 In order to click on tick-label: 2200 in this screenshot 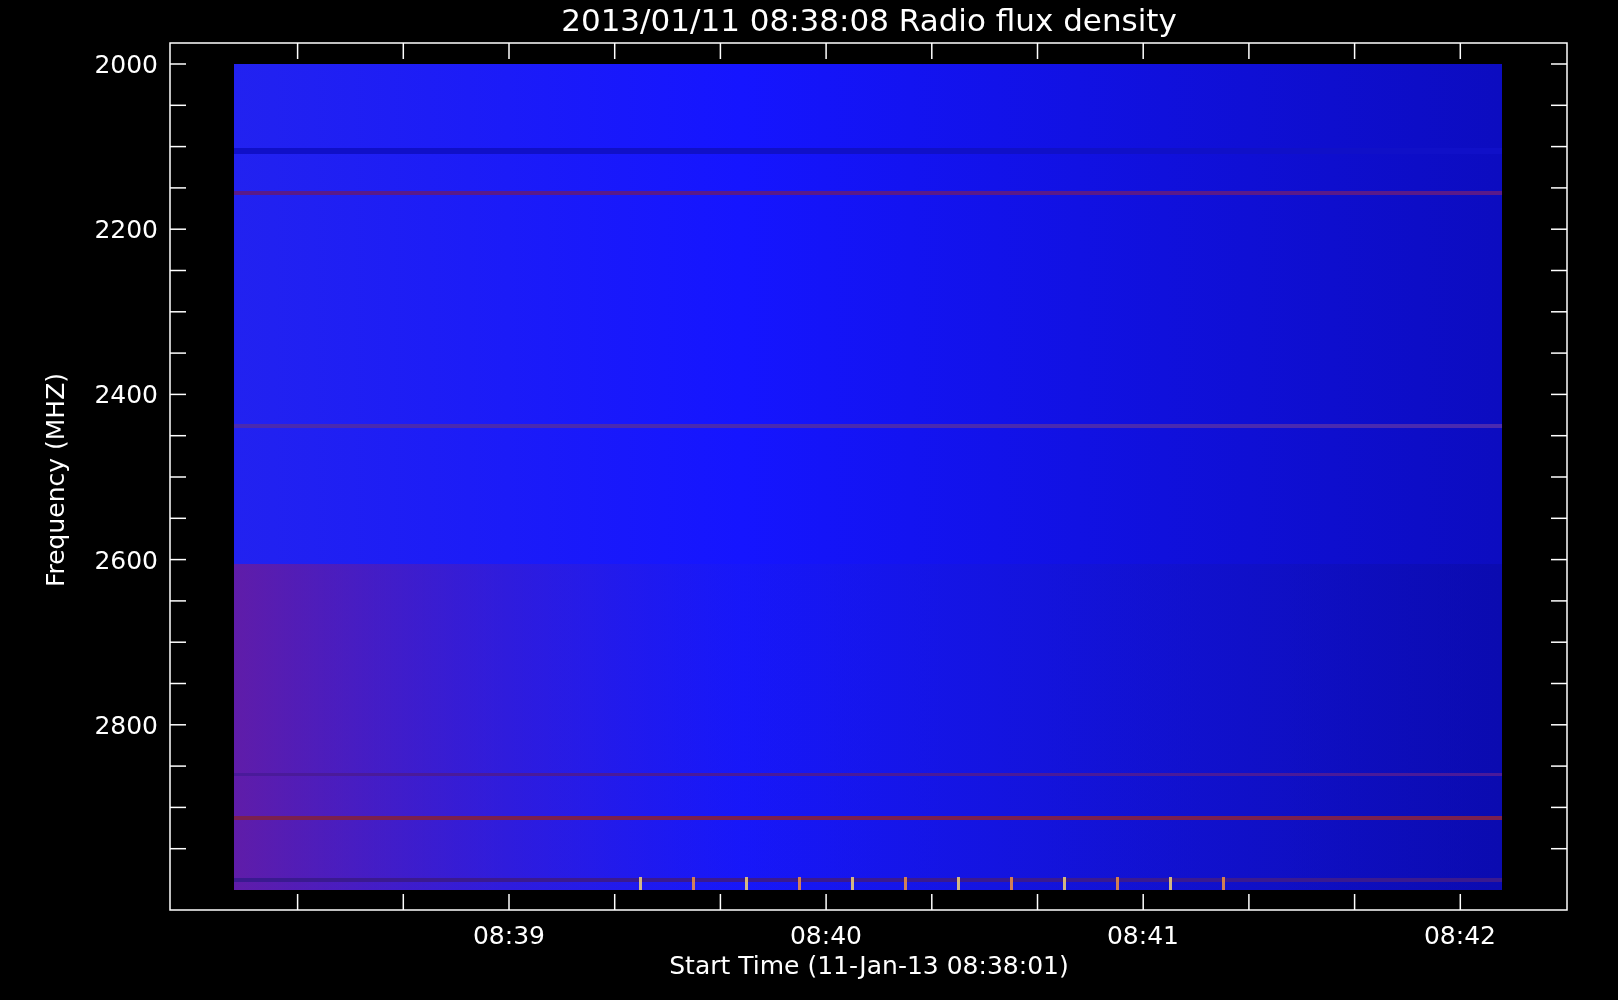, I will do `click(126, 230)`.